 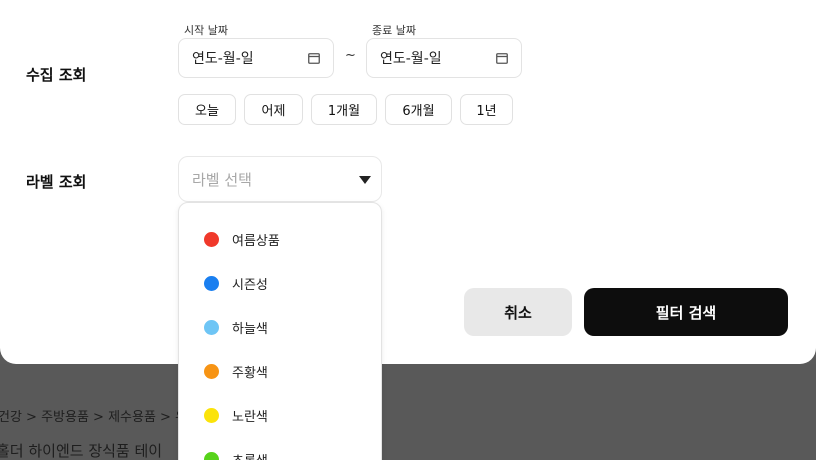 What do you see at coordinates (256, 58) in the screenshot?
I see `start-date-input: 연도-월-일` at bounding box center [256, 58].